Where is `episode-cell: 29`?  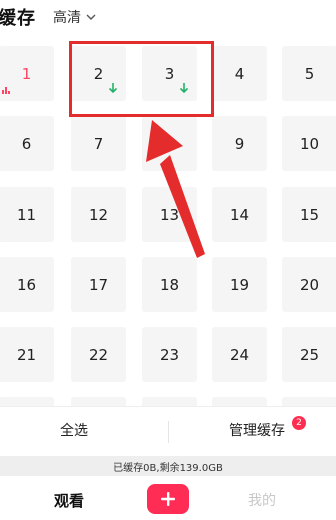
episode-cell: 29 is located at coordinates (239, 401).